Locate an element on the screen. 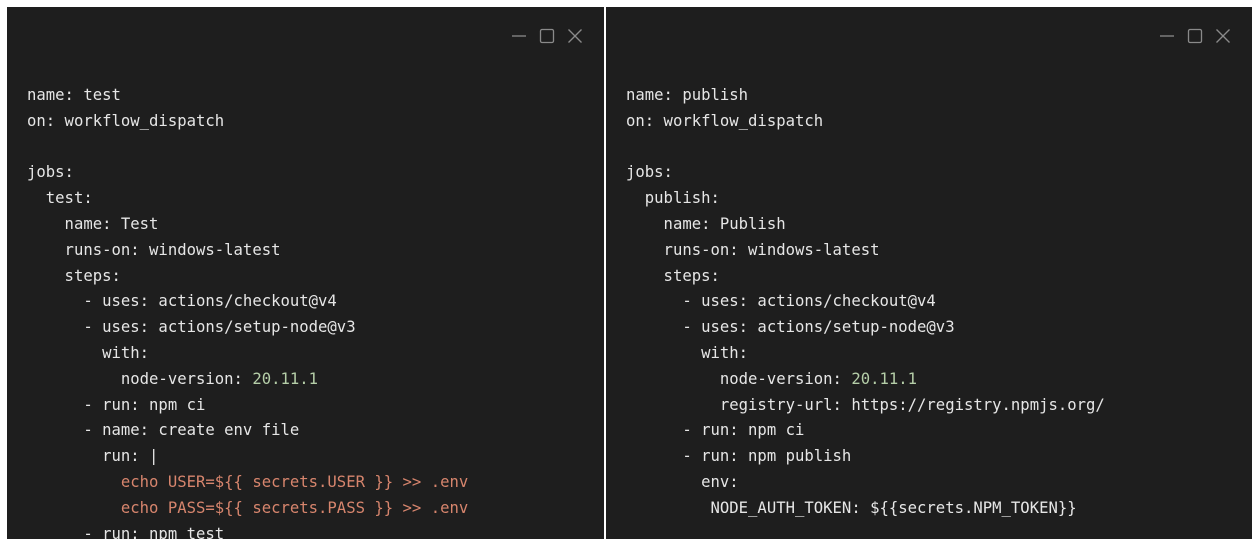 The height and width of the screenshot is (539, 1252). code-line: test: is located at coordinates (247, 199).